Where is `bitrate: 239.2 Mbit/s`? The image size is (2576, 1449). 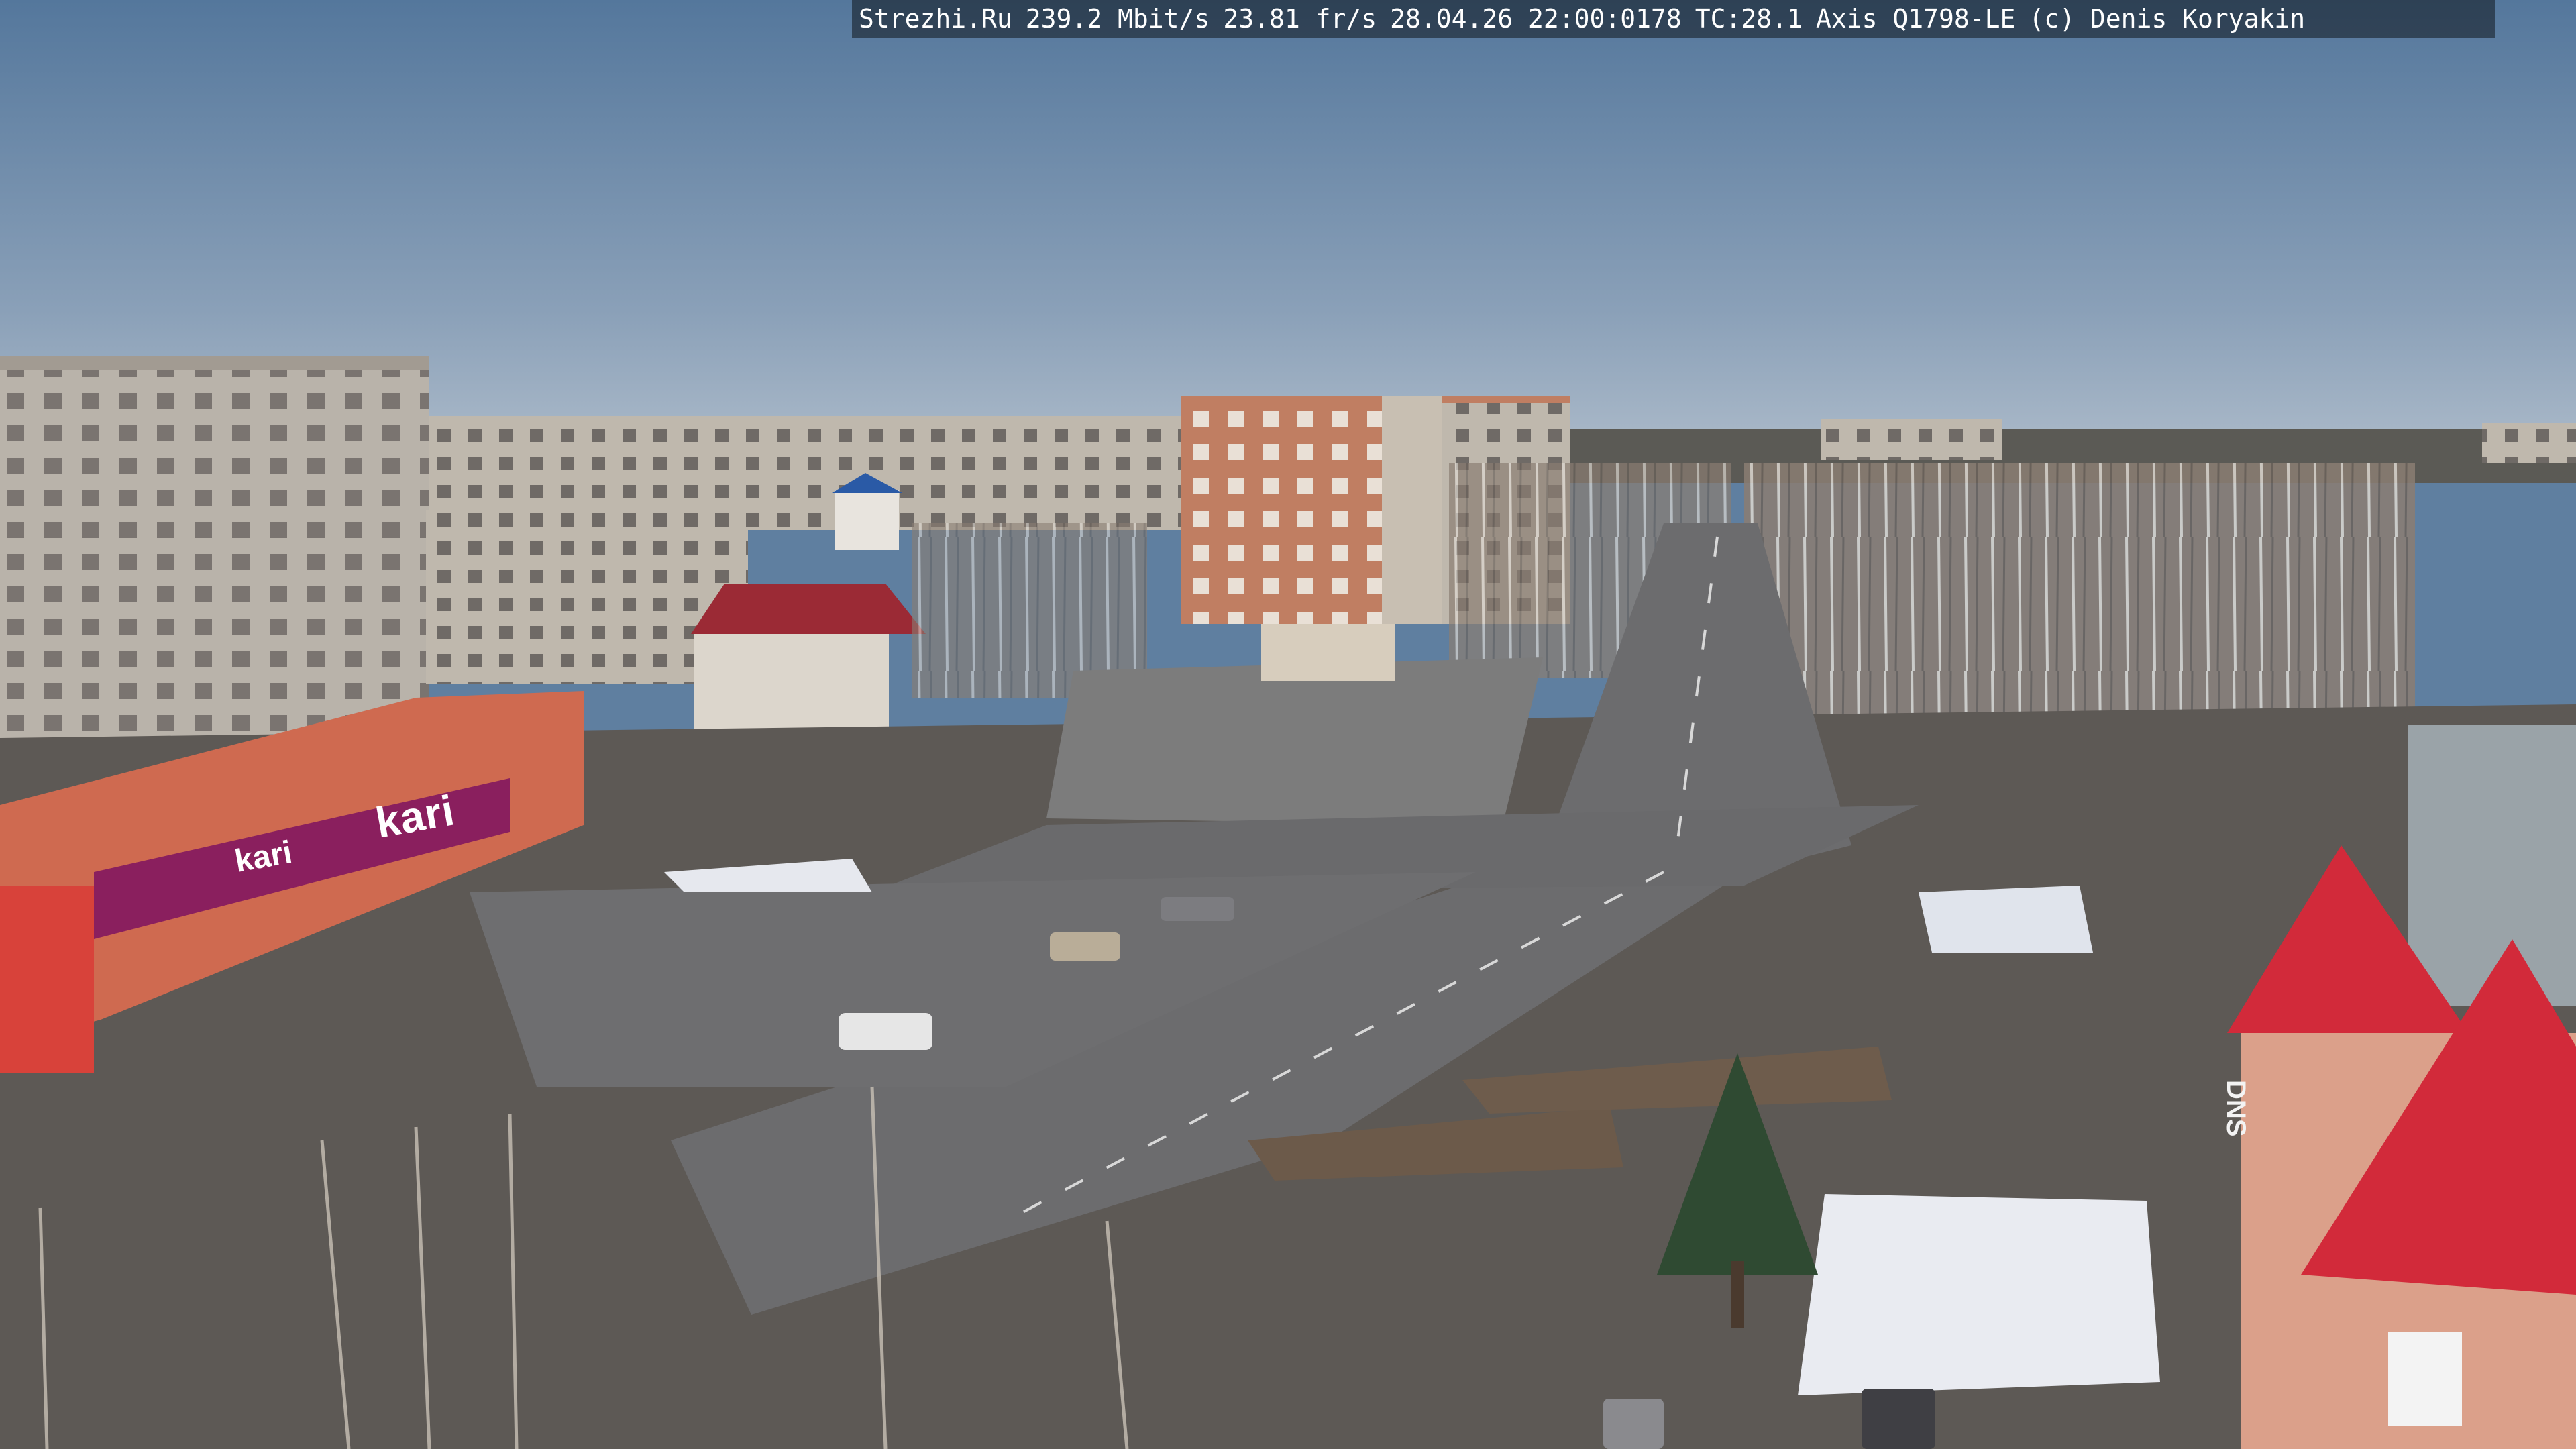 bitrate: 239.2 Mbit/s is located at coordinates (1117, 19).